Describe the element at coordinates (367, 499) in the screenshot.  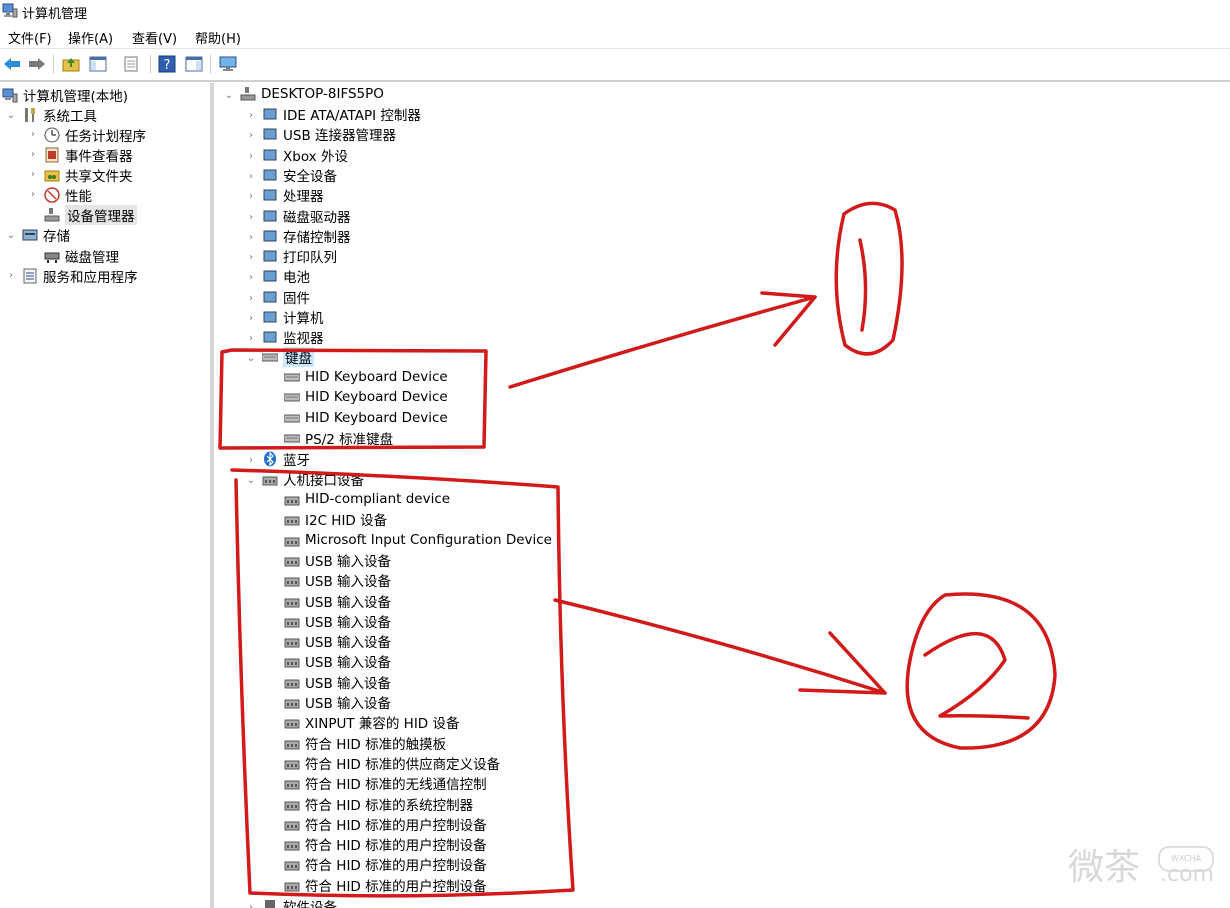
I see `hid-device-item: HID-compliant device` at that location.